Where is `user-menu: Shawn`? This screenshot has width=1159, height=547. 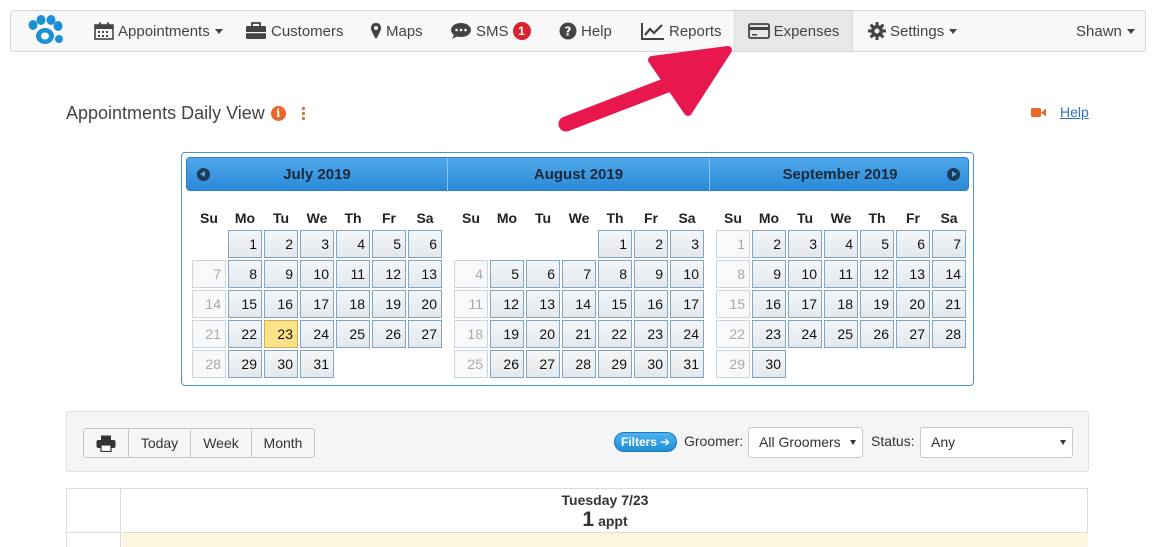 user-menu: Shawn is located at coordinates (1105, 31).